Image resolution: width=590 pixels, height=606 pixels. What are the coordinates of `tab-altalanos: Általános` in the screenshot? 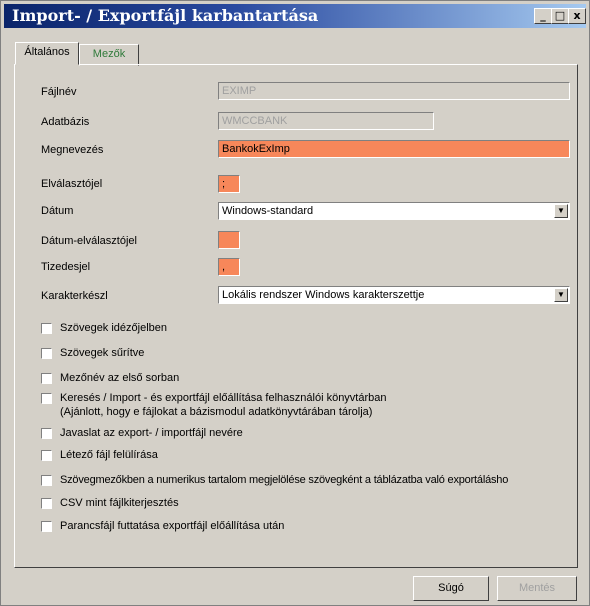 It's located at (47, 53).